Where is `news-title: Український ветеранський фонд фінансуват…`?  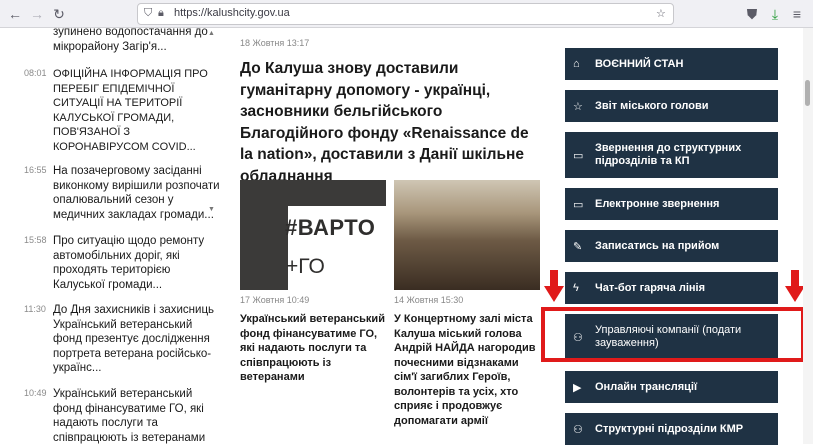
news-title: Український ветеранський фонд фінансуват… is located at coordinates (138, 415).